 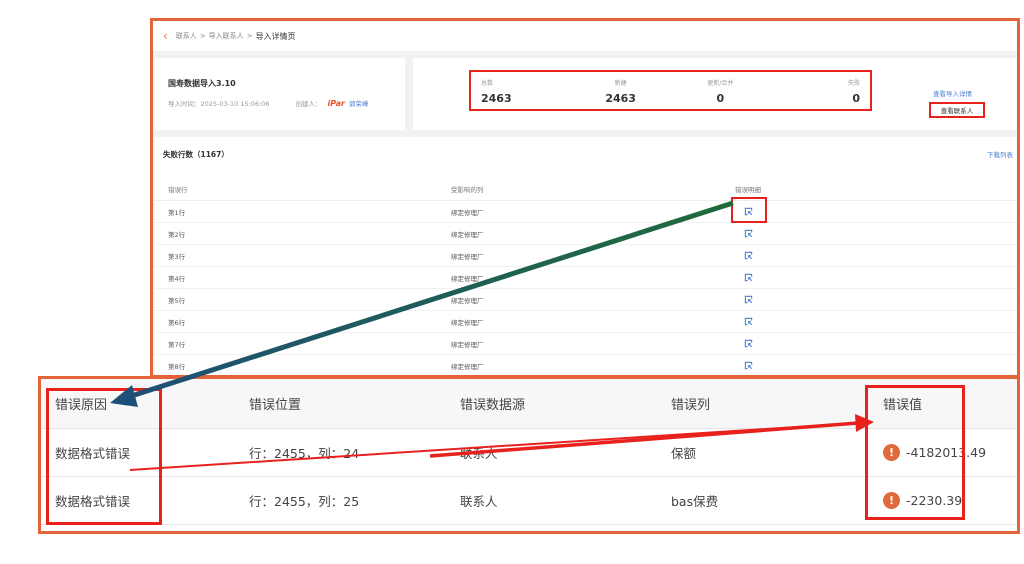 I want to click on column-header-affected-column: 受影响的列, so click(x=467, y=189).